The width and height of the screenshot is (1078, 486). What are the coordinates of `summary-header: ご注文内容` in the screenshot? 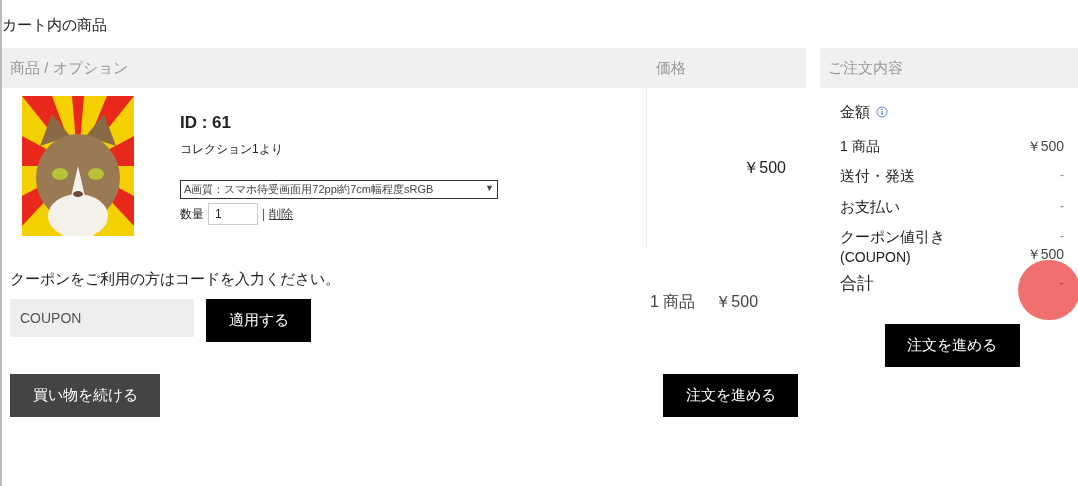 It's located at (949, 68).